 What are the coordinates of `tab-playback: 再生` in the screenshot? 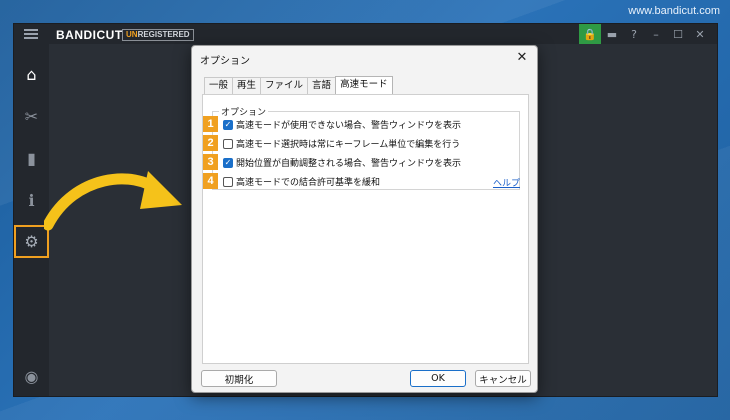 It's located at (247, 85).